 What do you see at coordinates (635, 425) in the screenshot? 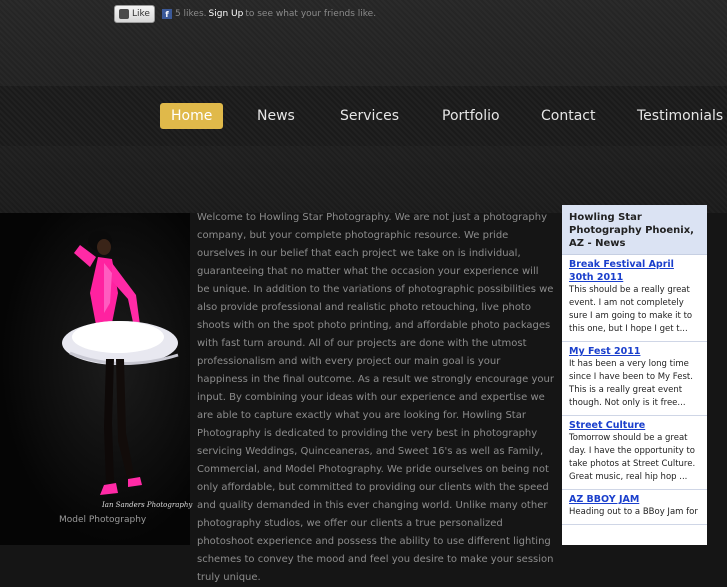
I see `news-item-title: Street Culture` at bounding box center [635, 425].